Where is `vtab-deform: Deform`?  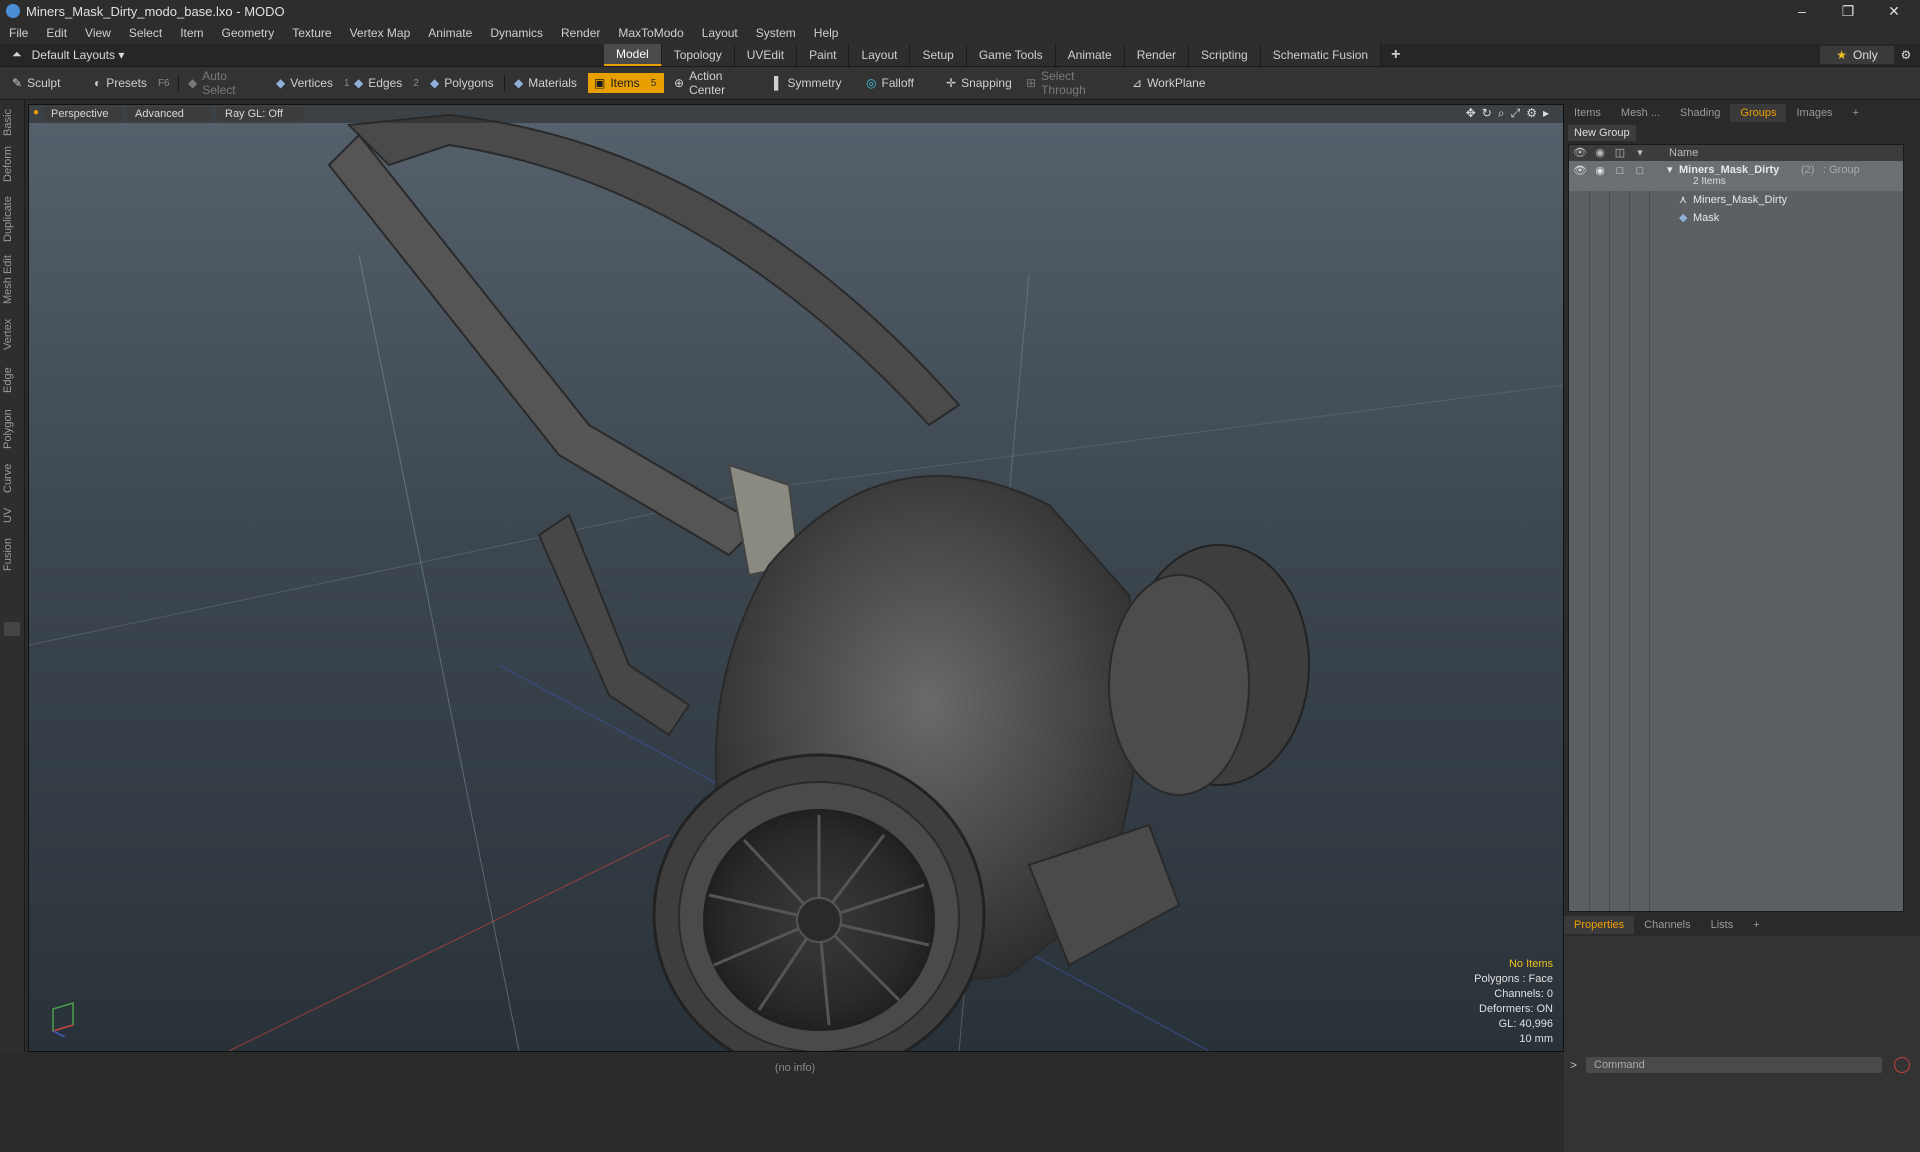 vtab-deform: Deform is located at coordinates (12, 164).